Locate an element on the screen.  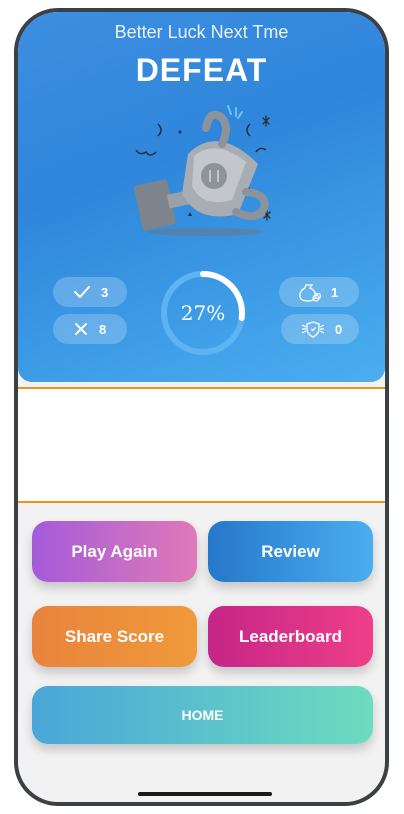
coins-value: 1 is located at coordinates (335, 292).